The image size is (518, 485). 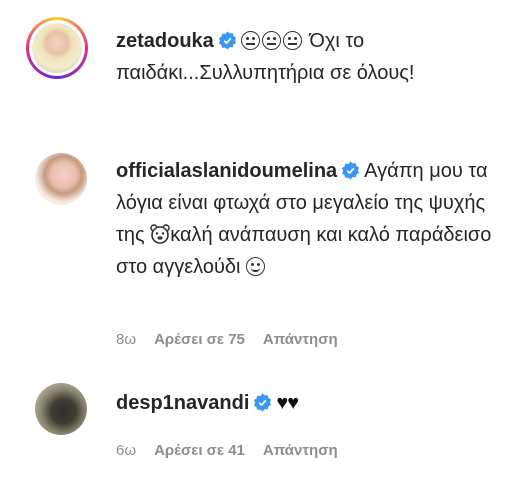 I want to click on likes-count-link: Αρέσει σε 75, so click(x=199, y=339).